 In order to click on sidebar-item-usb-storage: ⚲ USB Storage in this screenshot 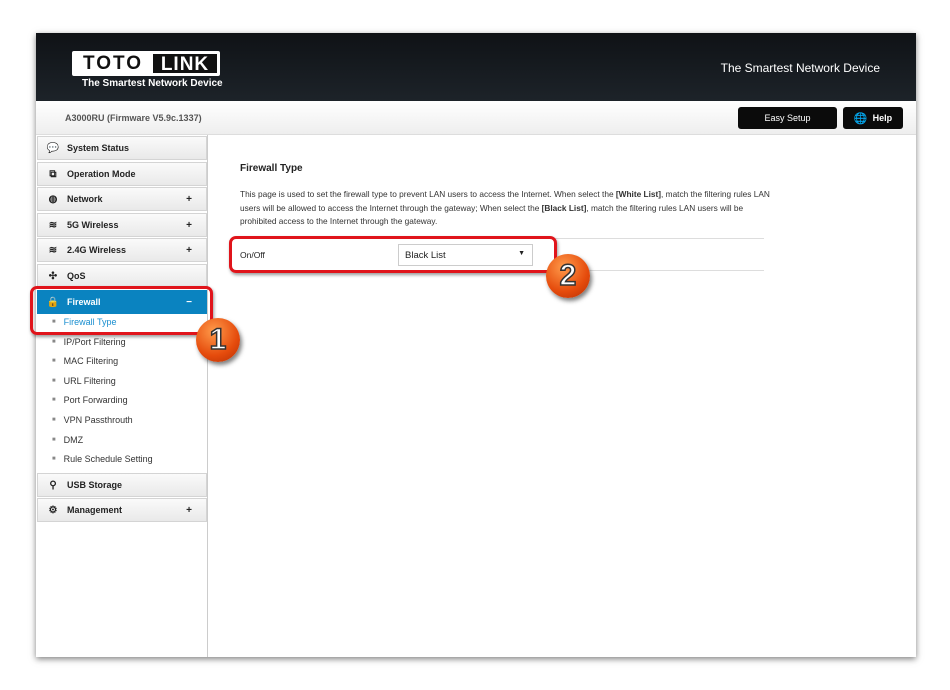, I will do `click(122, 485)`.